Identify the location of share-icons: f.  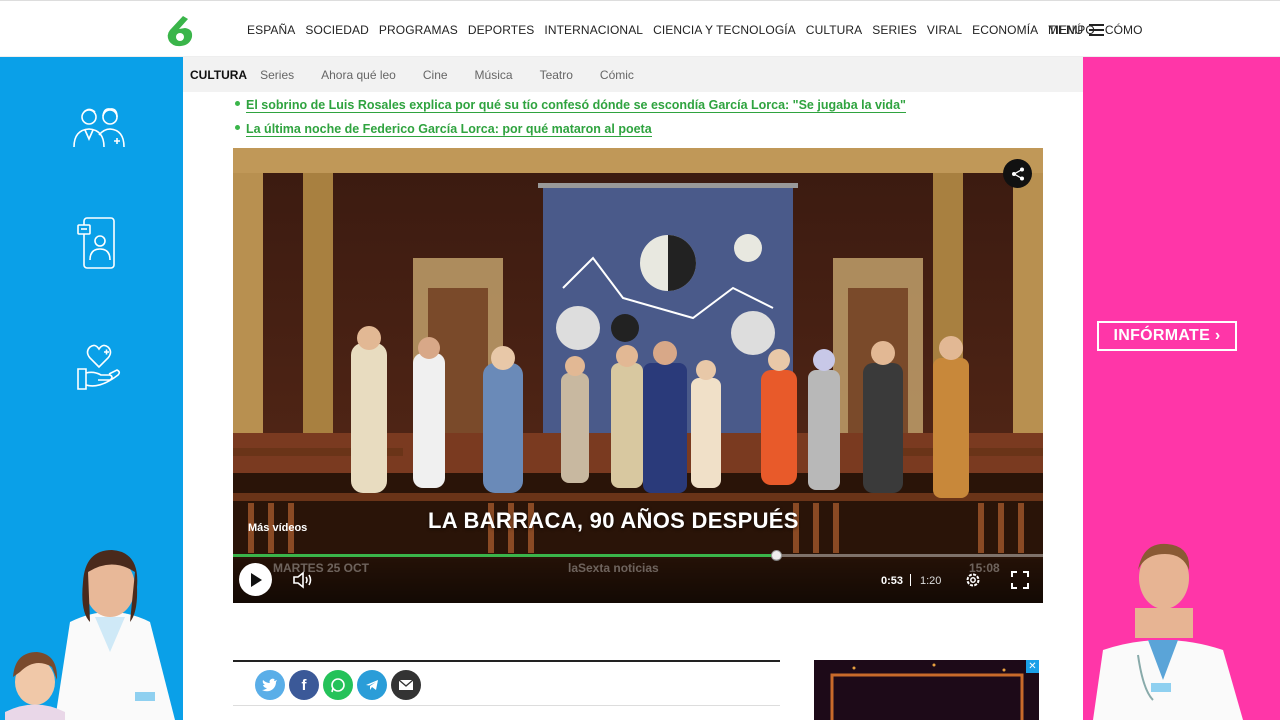
(340, 685).